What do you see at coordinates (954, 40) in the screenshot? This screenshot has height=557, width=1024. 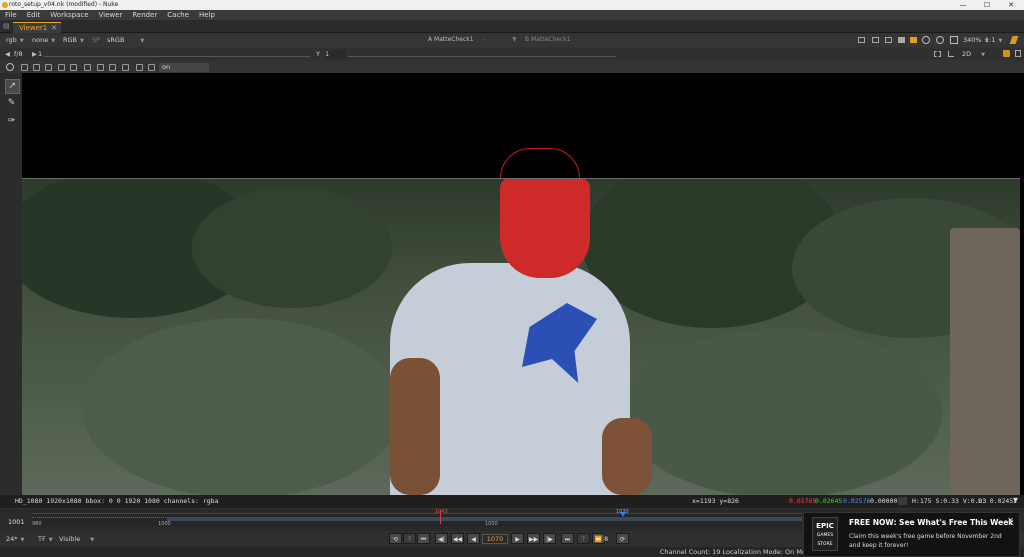 I see `snapshot-icon` at bounding box center [954, 40].